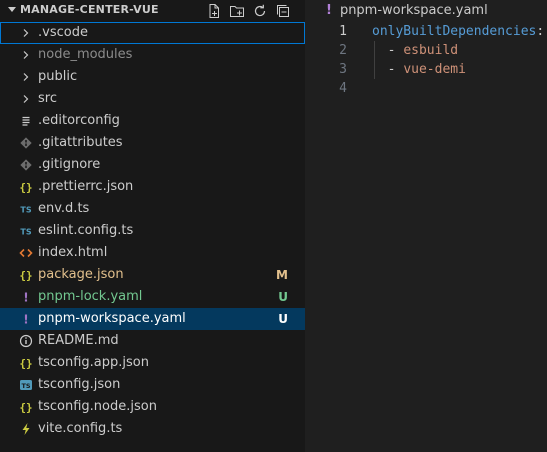 The height and width of the screenshot is (452, 547). Describe the element at coordinates (414, 10) in the screenshot. I see `breadcrumb-file: pnpm-workspace.yaml` at that location.